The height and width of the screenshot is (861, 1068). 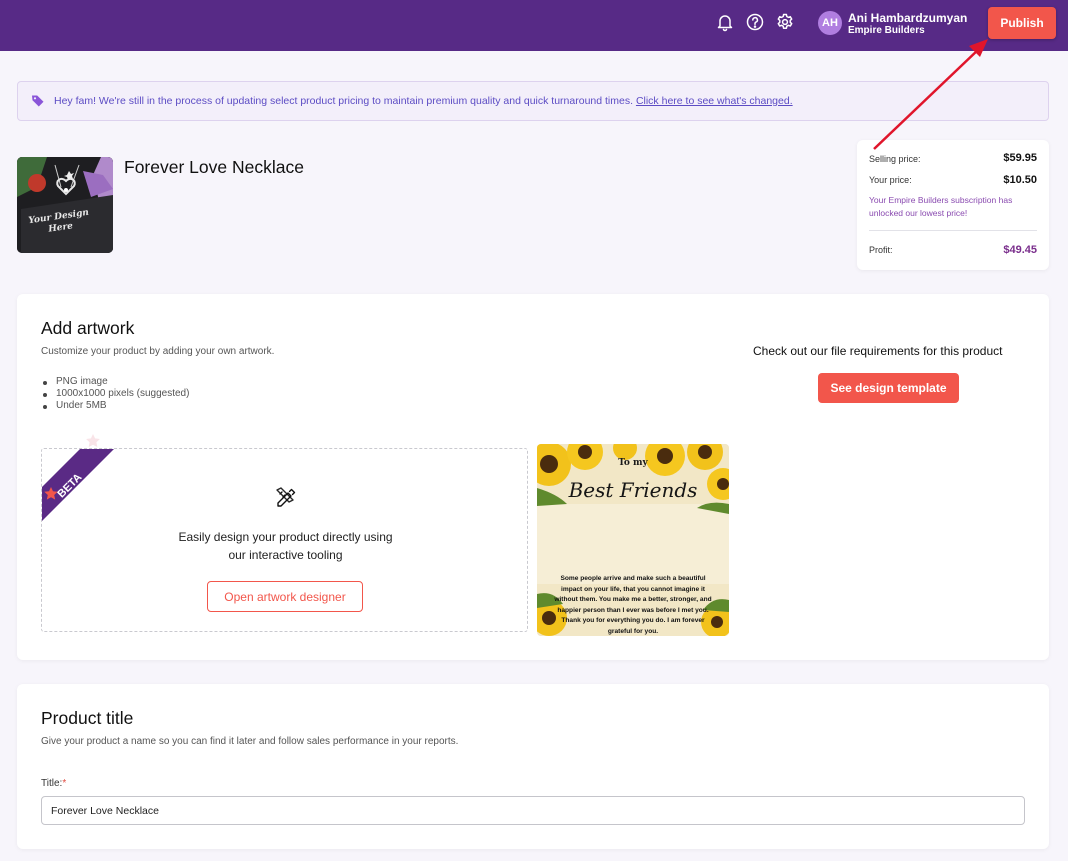 What do you see at coordinates (1020, 158) in the screenshot?
I see `selling-price-value: $59.95` at bounding box center [1020, 158].